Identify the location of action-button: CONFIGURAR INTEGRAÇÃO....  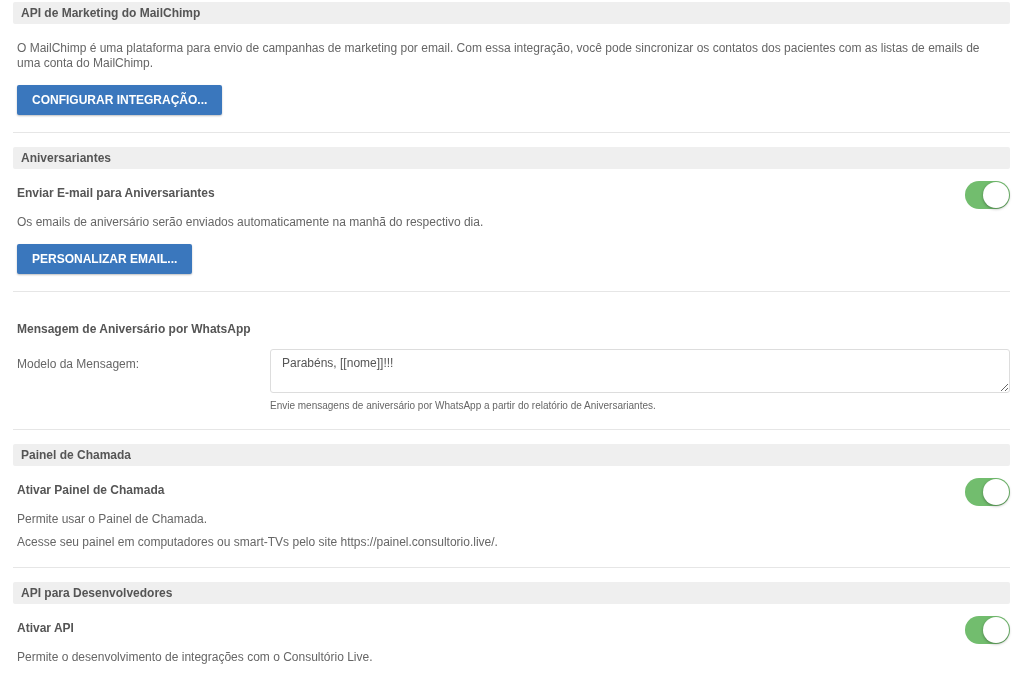
(120, 100).